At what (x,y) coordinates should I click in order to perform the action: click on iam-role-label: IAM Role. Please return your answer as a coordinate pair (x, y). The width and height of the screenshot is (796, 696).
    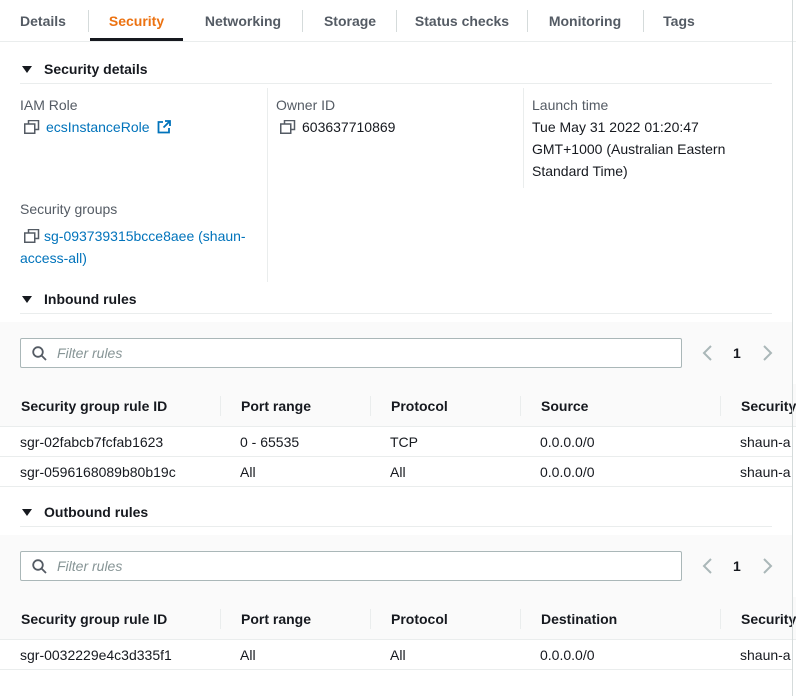
    Looking at the image, I should click on (49, 105).